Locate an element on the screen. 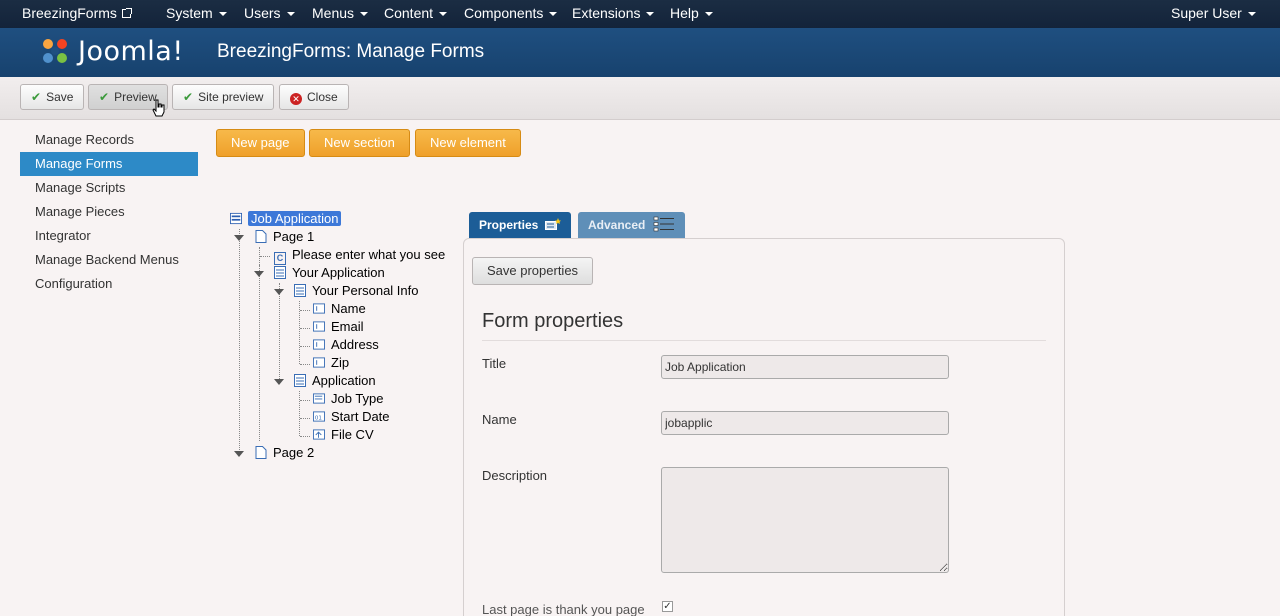 The height and width of the screenshot is (616, 1280). tree-node-zip: Zip is located at coordinates (331, 363).